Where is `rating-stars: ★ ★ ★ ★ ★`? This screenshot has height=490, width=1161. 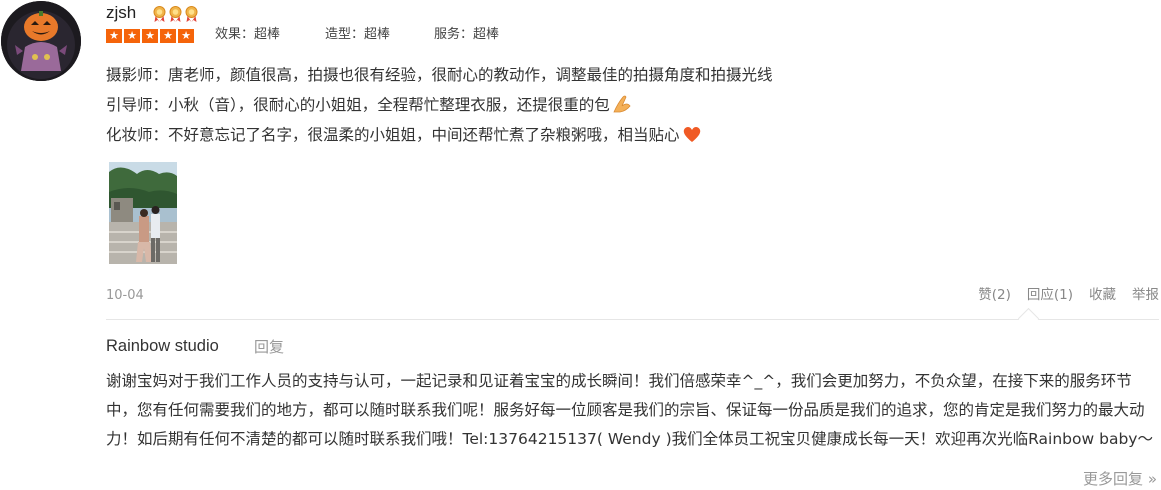 rating-stars: ★ ★ ★ ★ ★ is located at coordinates (150, 36).